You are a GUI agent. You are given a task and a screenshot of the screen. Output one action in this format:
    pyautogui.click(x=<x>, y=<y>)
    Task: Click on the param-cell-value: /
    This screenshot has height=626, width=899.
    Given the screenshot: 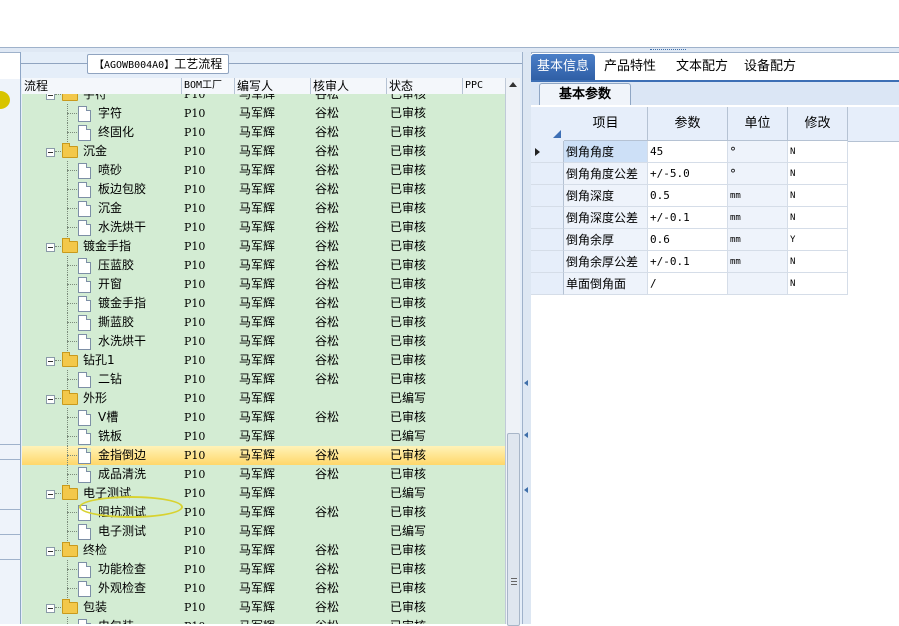 What is the action you would take?
    pyautogui.click(x=688, y=284)
    